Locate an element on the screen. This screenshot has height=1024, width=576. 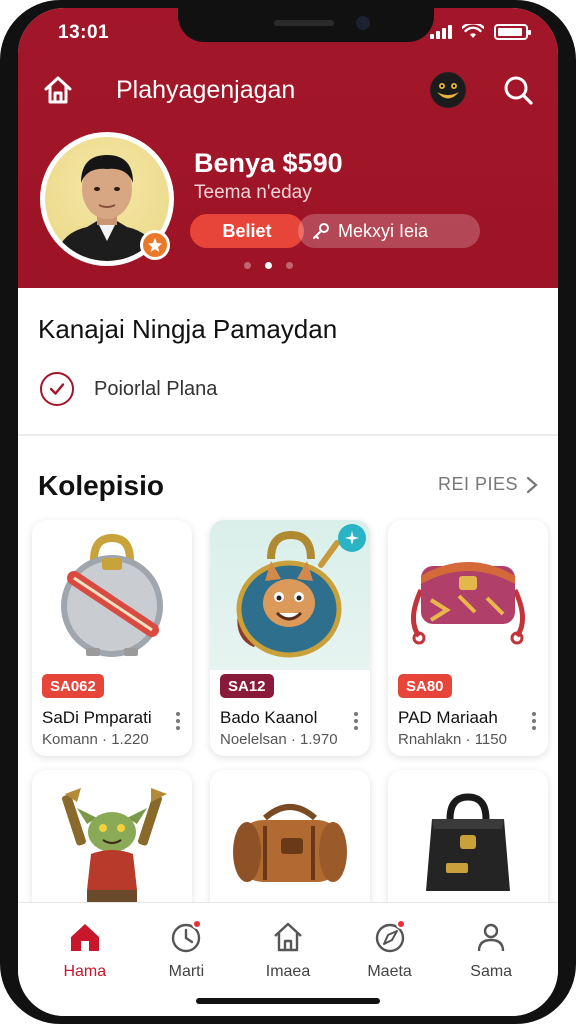
star-icon is located at coordinates (155, 245).